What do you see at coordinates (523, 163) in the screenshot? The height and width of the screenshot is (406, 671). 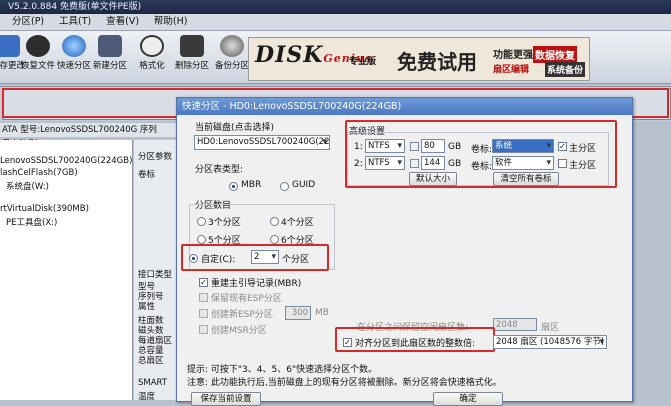 I see `row2-volume-select: 软件` at bounding box center [523, 163].